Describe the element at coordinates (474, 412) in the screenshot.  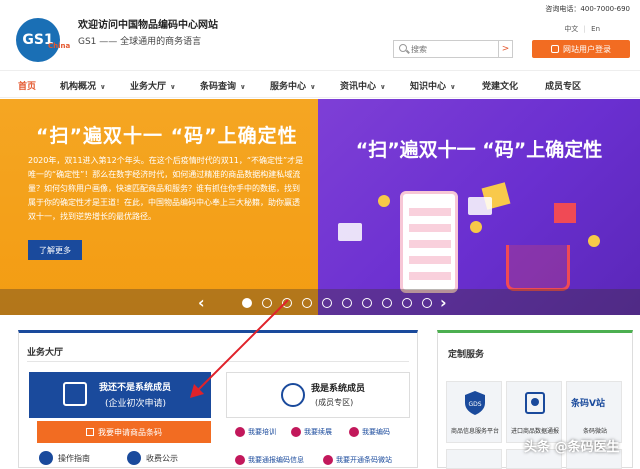
I see `service-gds: GDS 商品信息服务平台` at that location.